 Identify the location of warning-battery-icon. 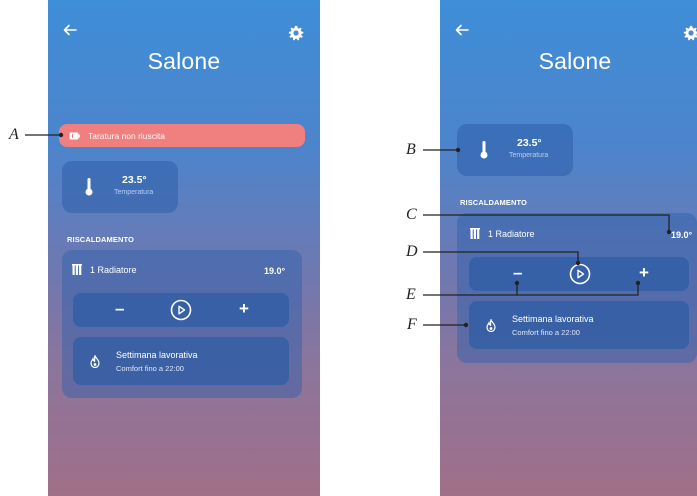
(74, 135).